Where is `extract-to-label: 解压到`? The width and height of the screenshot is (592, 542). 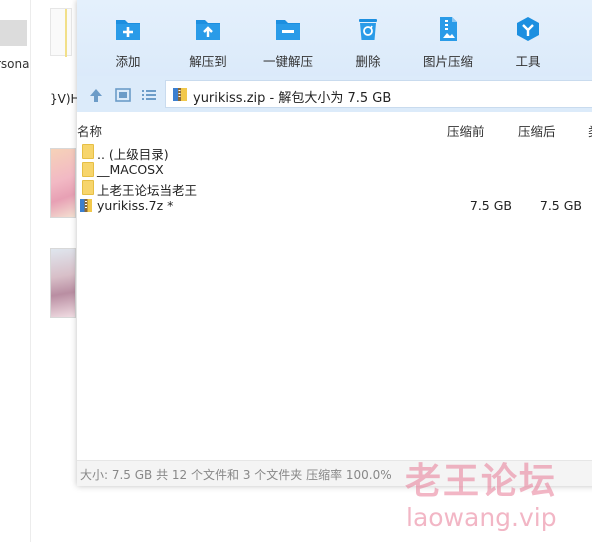 extract-to-label: 解压到 is located at coordinates (208, 61).